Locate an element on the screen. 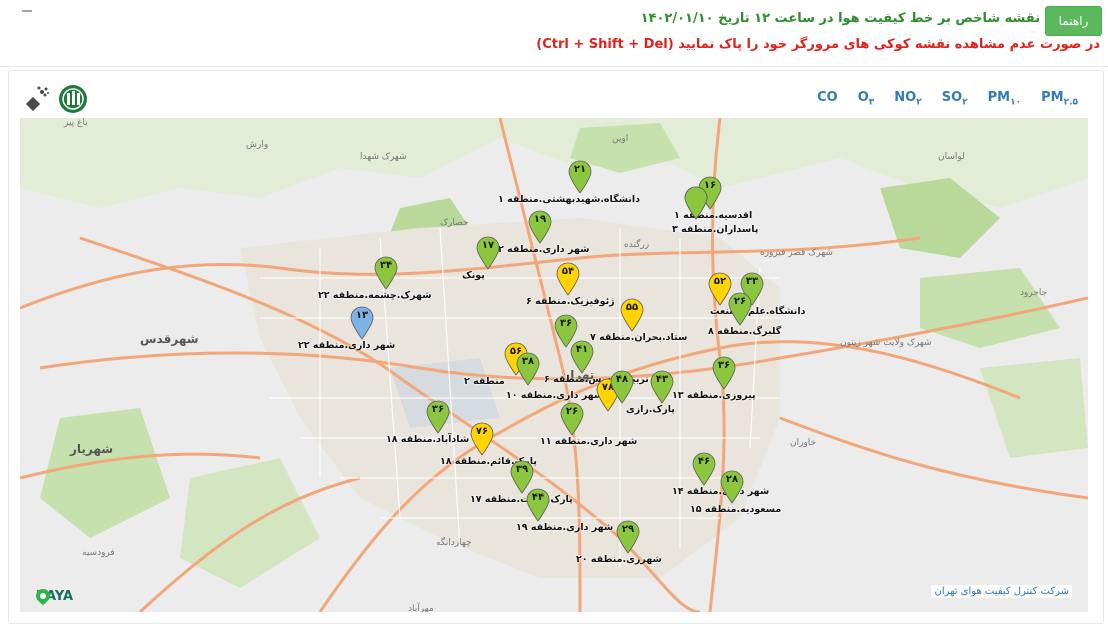  station-label: شهر داری.منطقه ۱۱ is located at coordinates (589, 441).